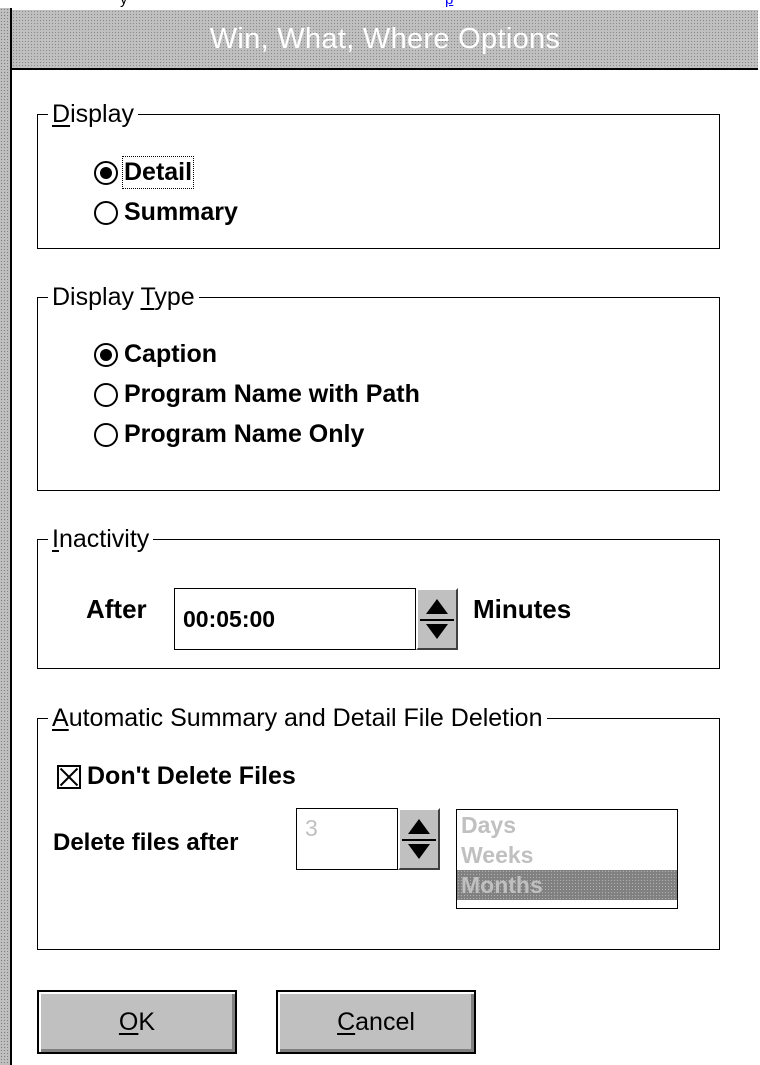 The width and height of the screenshot is (760, 1065). I want to click on display-type-group-legend: Display Type, so click(123, 297).